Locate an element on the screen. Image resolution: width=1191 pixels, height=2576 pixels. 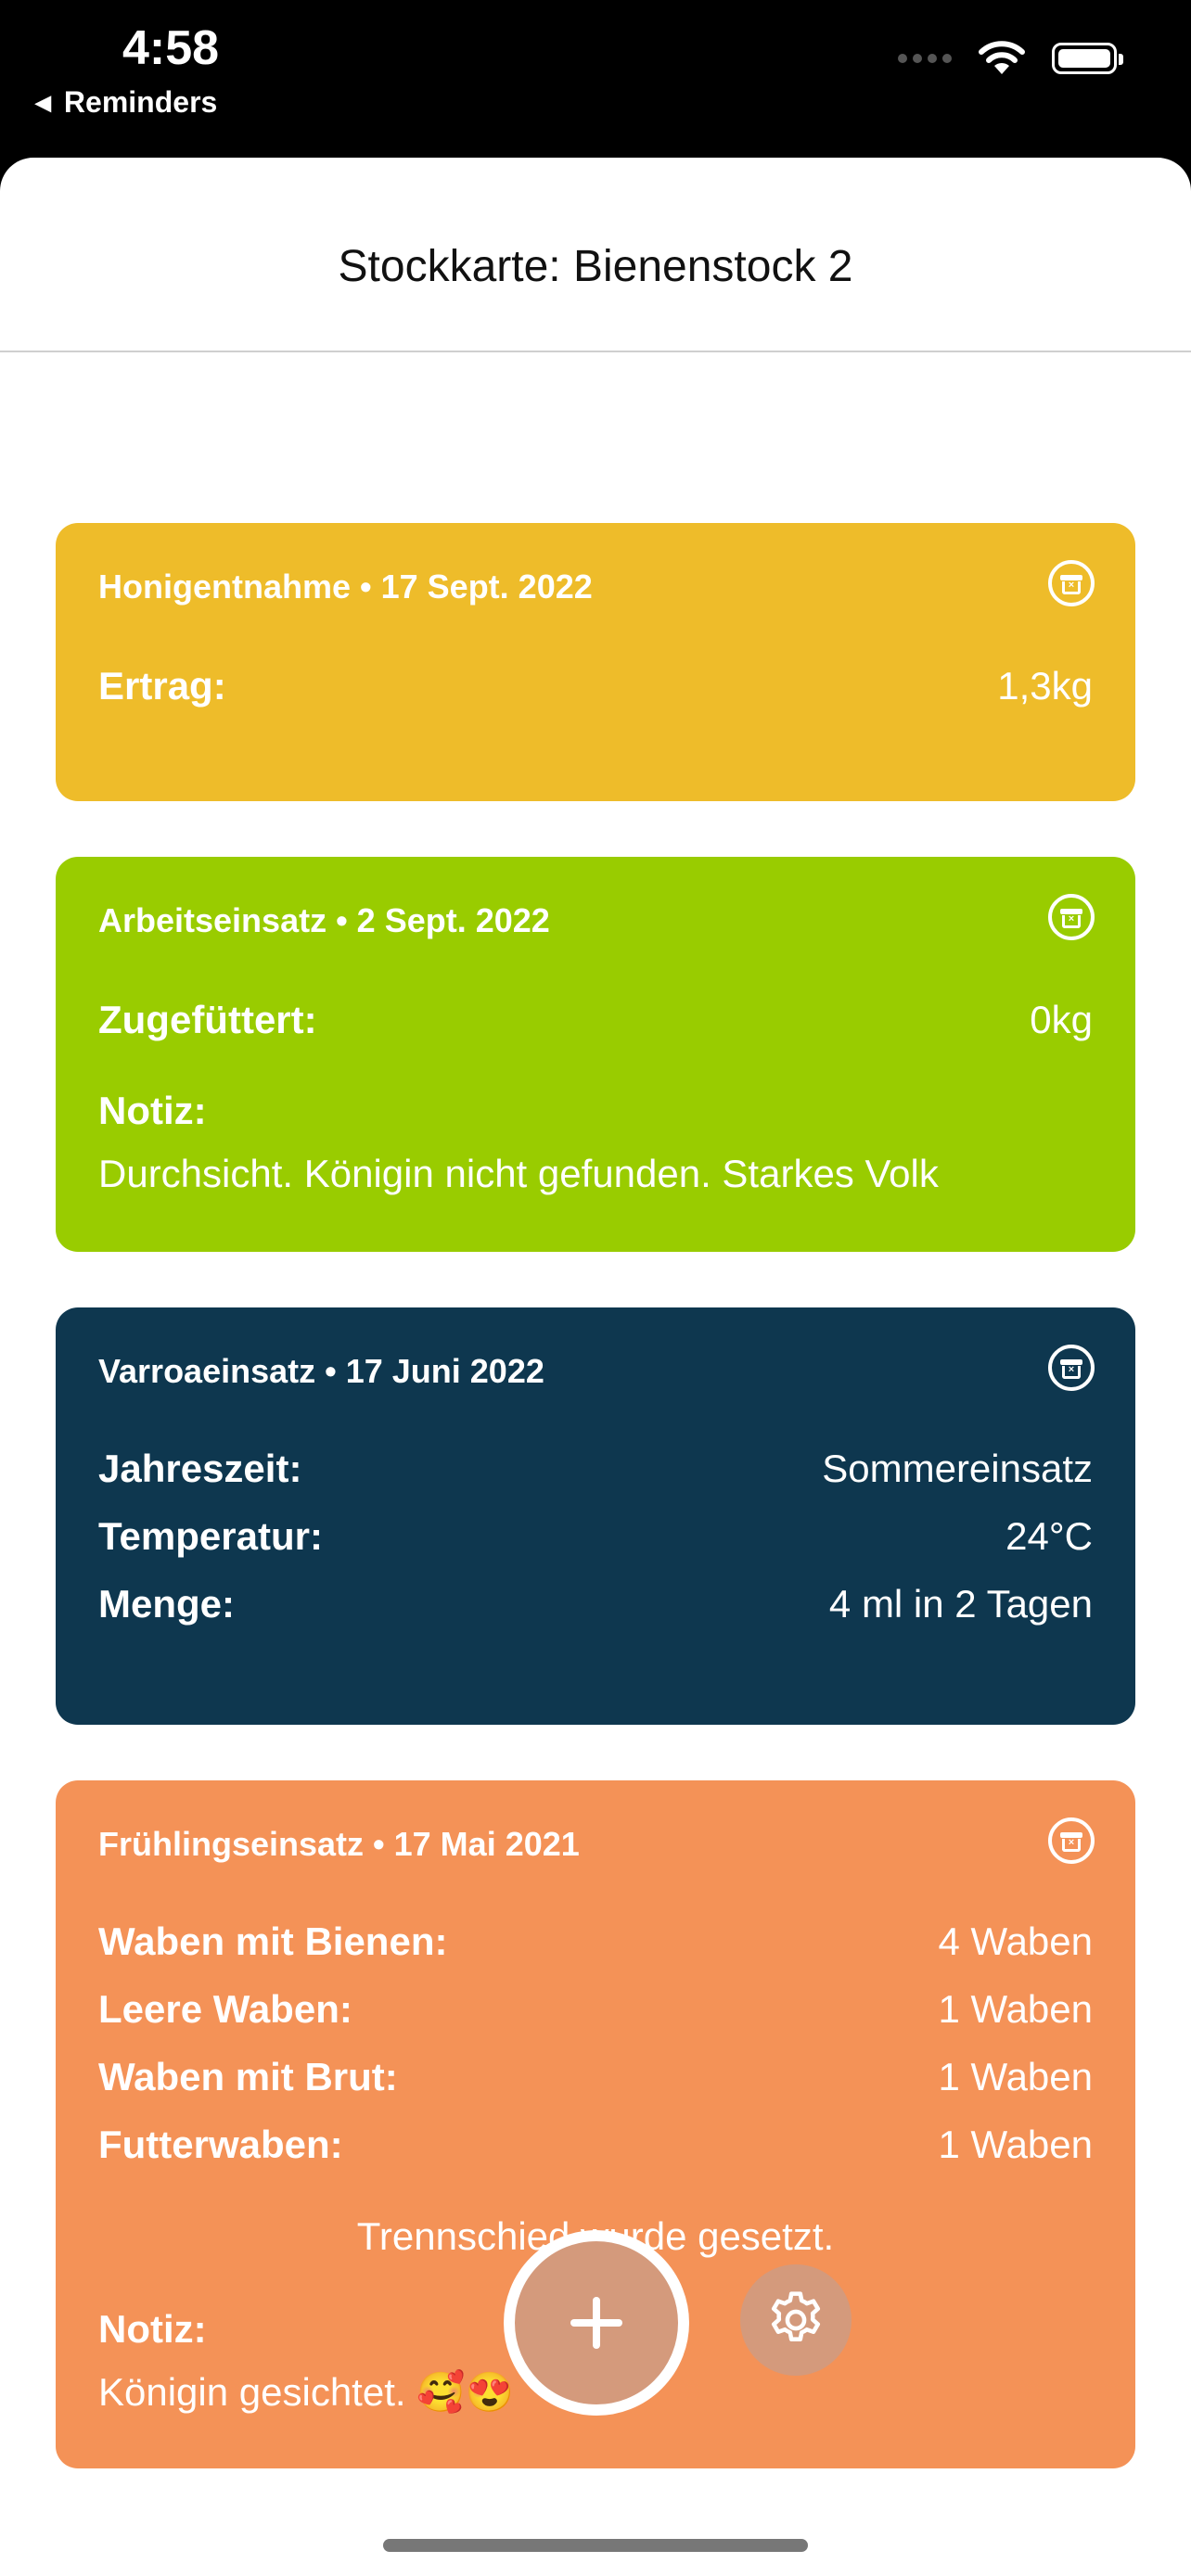
card-header: Honigentnahme • 17 Sept. 2022 is located at coordinates (345, 586).